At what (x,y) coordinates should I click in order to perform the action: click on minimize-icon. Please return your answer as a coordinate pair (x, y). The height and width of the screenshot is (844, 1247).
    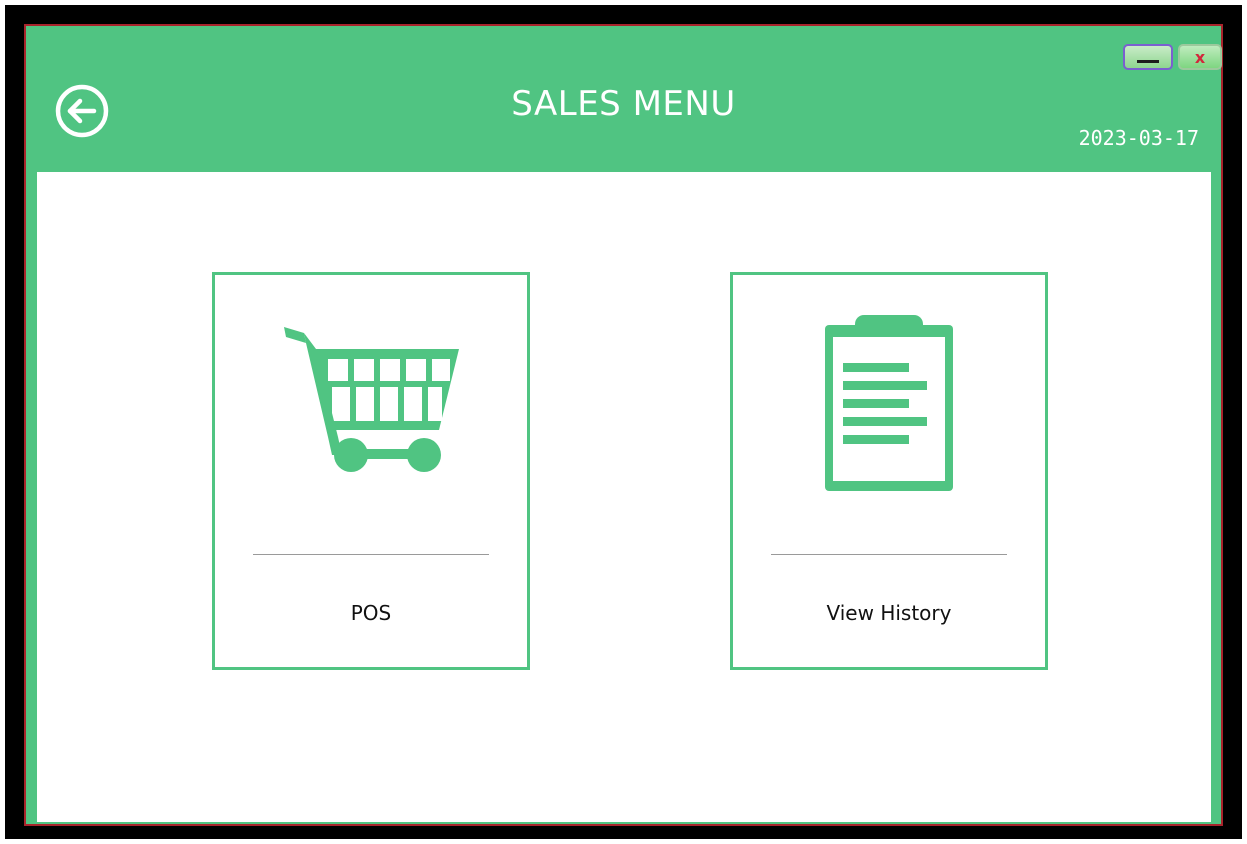
    Looking at the image, I should click on (1148, 61).